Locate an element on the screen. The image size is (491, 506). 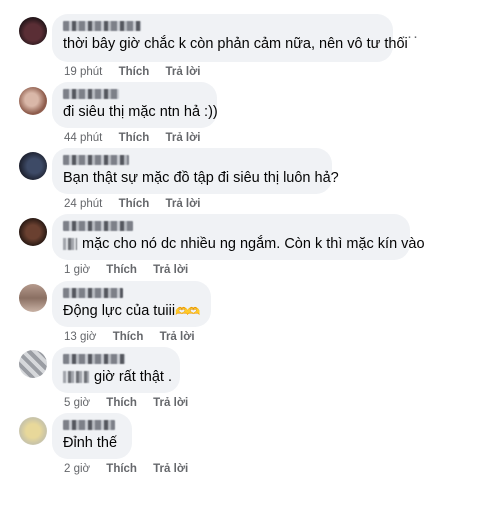
timestamp: 19 phút is located at coordinates (83, 72).